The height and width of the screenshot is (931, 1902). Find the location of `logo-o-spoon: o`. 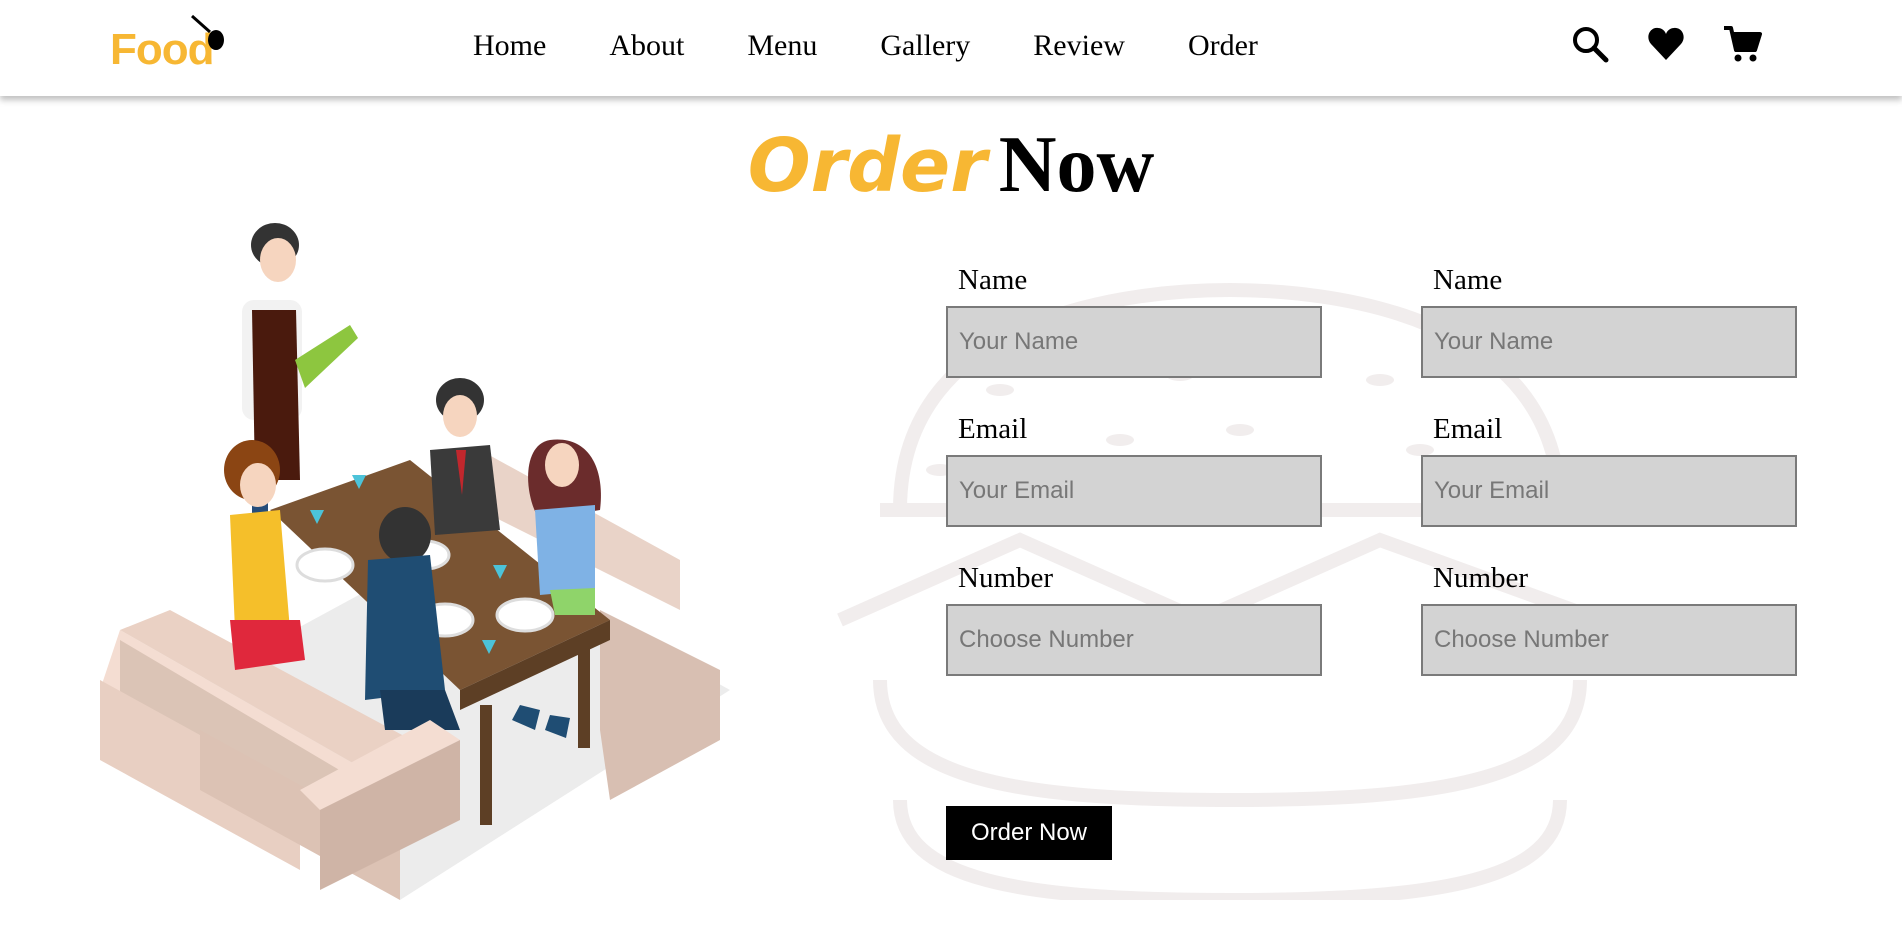

logo-o-spoon: o is located at coordinates (193, 43).